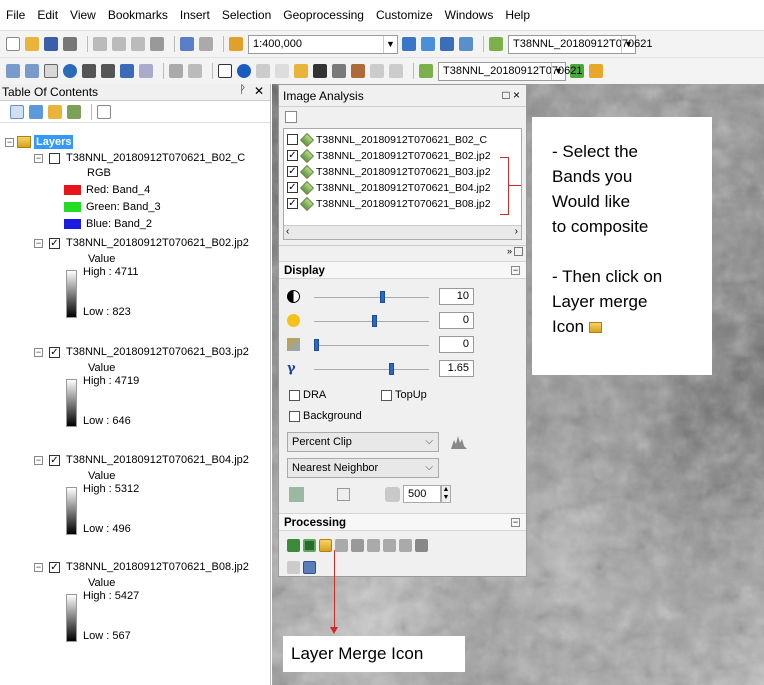 Image resolution: width=764 pixels, height=685 pixels. What do you see at coordinates (17, 111) in the screenshot?
I see `list-by-drawing-order-icon` at bounding box center [17, 111].